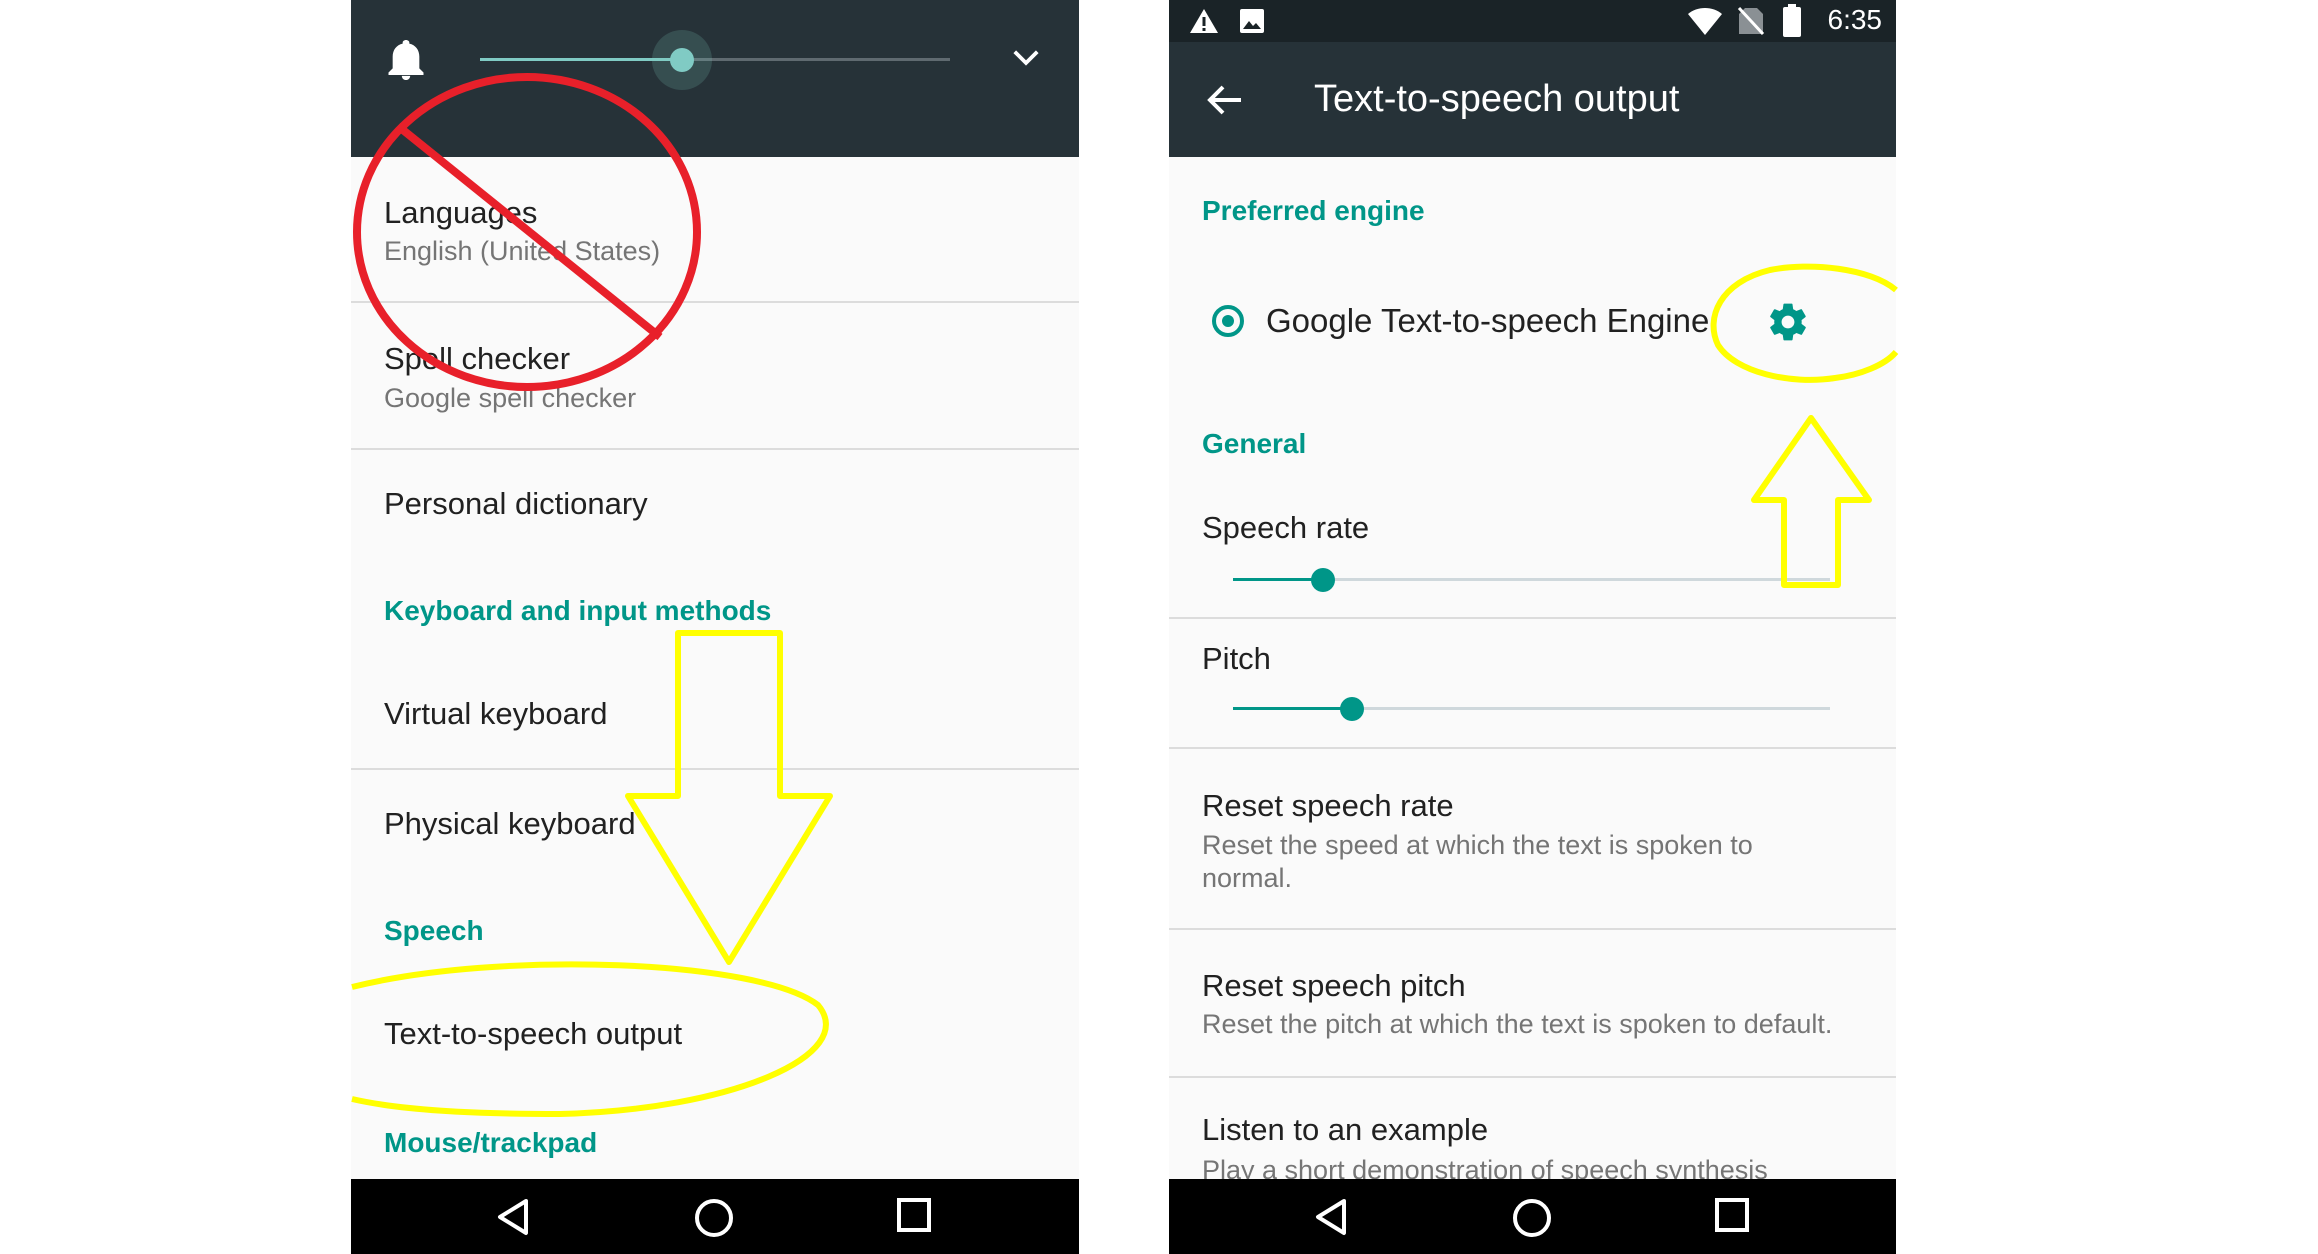 The height and width of the screenshot is (1254, 2318). What do you see at coordinates (1254, 443) in the screenshot?
I see `general-header: General` at bounding box center [1254, 443].